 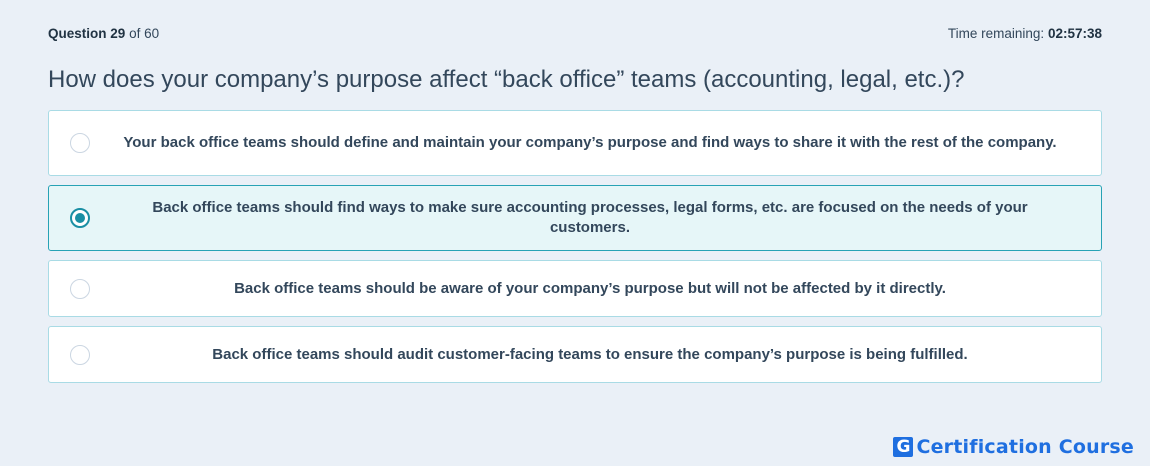 I want to click on question-total: of 60, so click(x=144, y=33).